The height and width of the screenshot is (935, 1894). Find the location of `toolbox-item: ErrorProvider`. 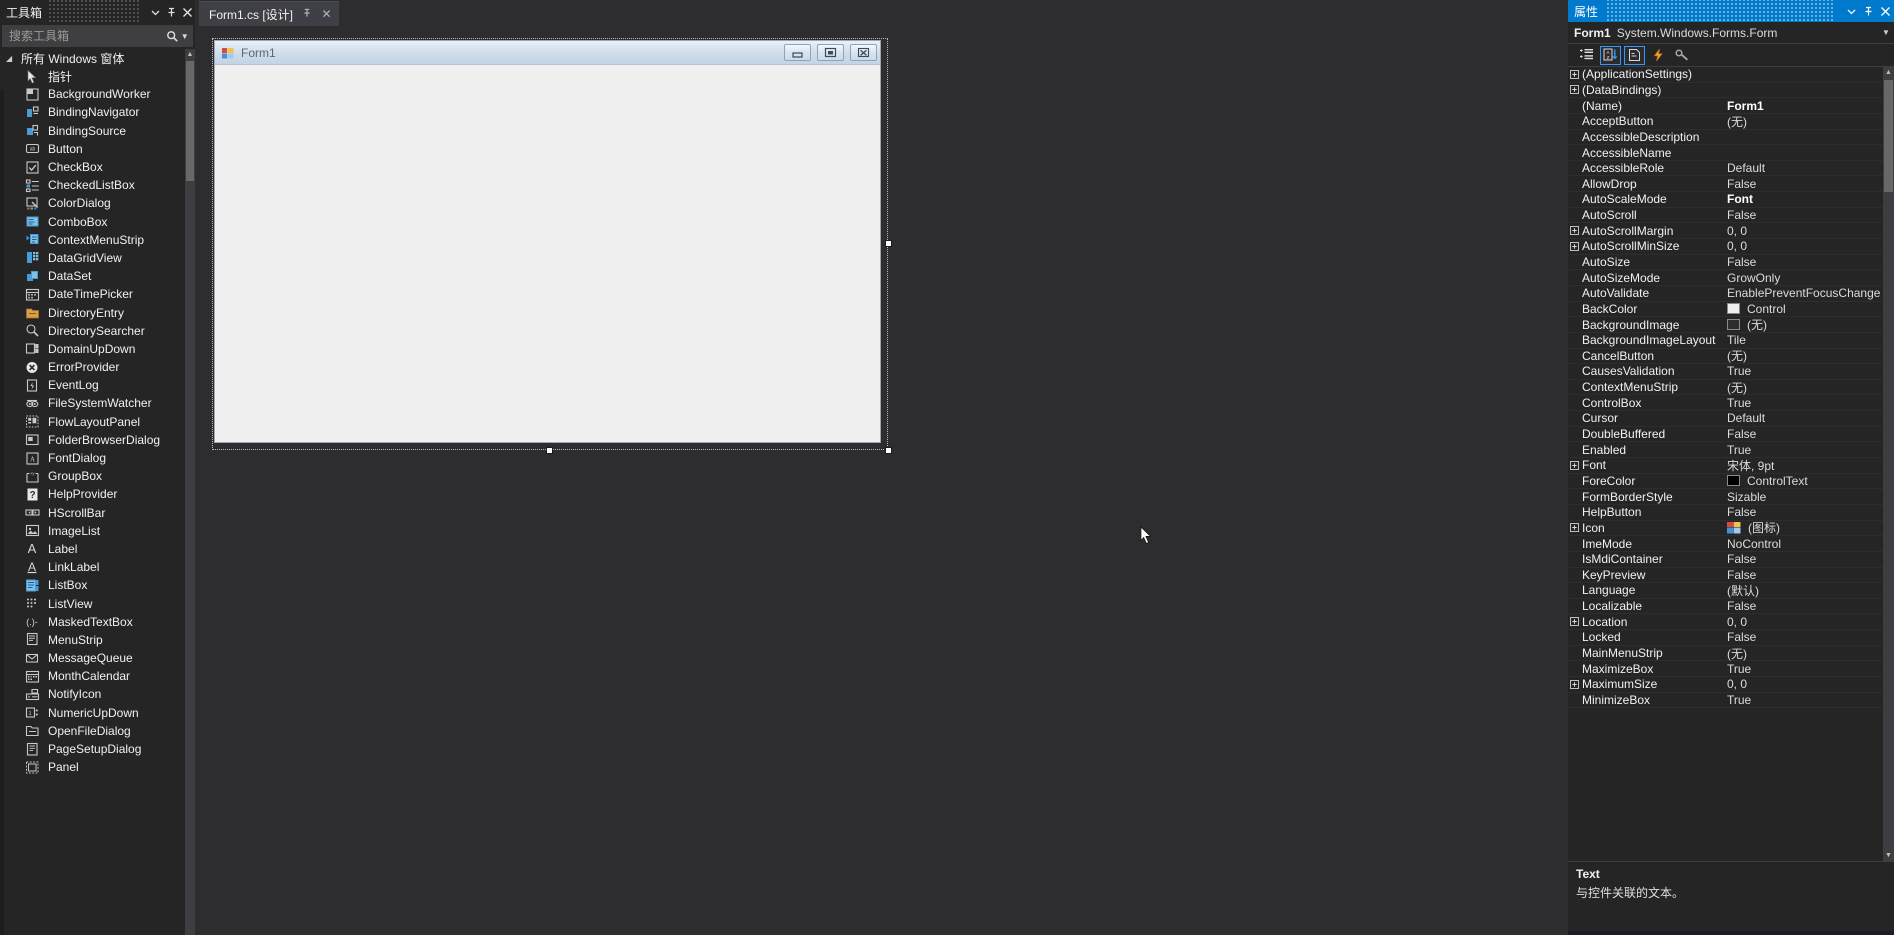

toolbox-item: ErrorProvider is located at coordinates (92, 367).